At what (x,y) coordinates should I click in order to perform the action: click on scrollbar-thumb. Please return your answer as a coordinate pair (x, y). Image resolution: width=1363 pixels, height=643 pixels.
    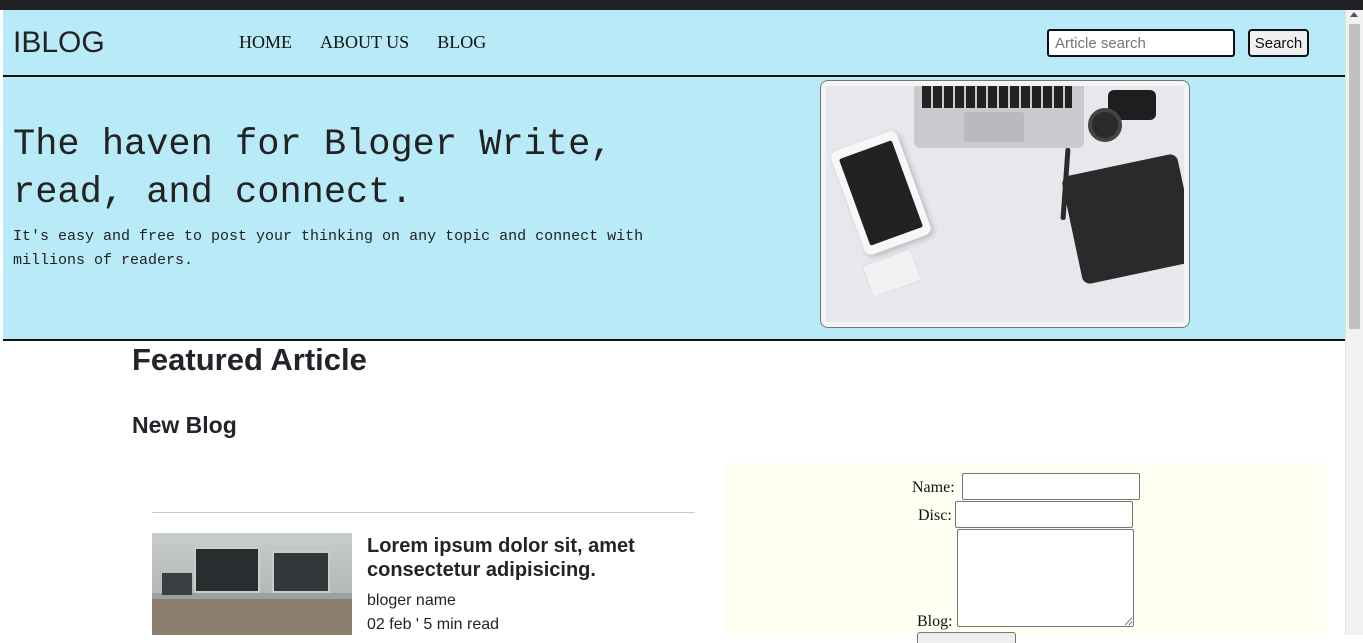
    Looking at the image, I should click on (1354, 176).